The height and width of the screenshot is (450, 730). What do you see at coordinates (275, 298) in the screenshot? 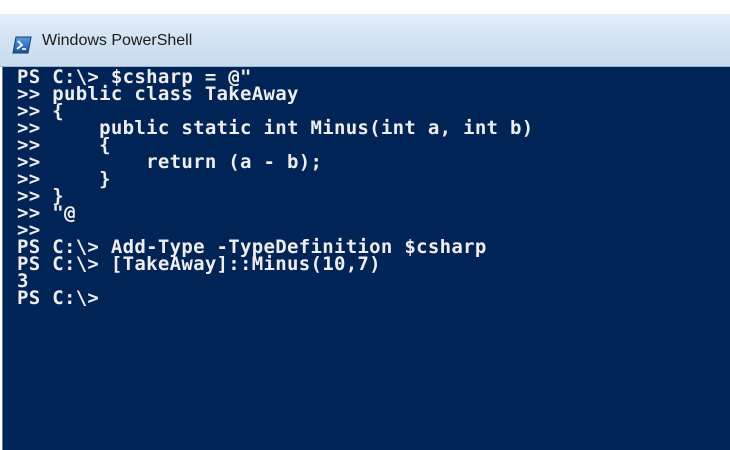
I see `console-prompt: PS C:\>` at bounding box center [275, 298].